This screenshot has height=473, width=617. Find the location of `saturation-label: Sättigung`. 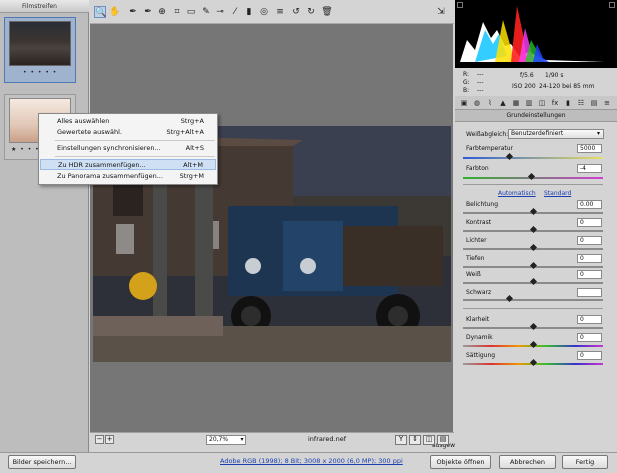

saturation-label: Sättigung is located at coordinates (481, 355).